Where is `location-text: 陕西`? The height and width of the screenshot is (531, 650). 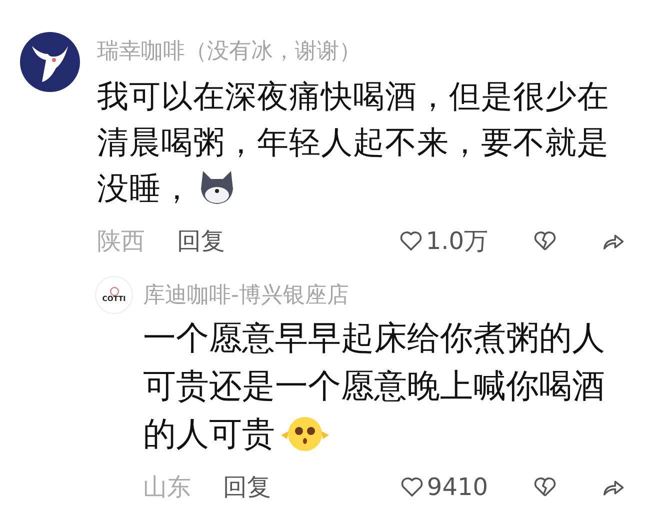
location-text: 陕西 is located at coordinates (121, 241).